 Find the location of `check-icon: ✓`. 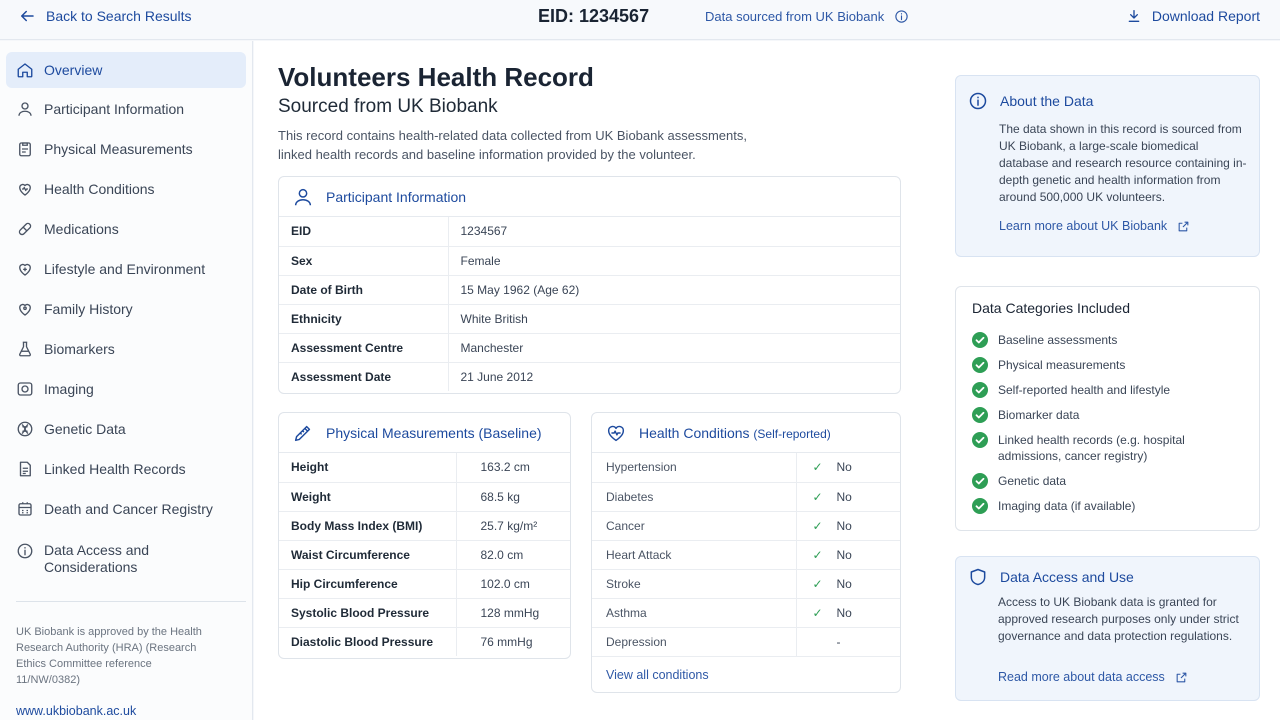

check-icon: ✓ is located at coordinates (817, 496).